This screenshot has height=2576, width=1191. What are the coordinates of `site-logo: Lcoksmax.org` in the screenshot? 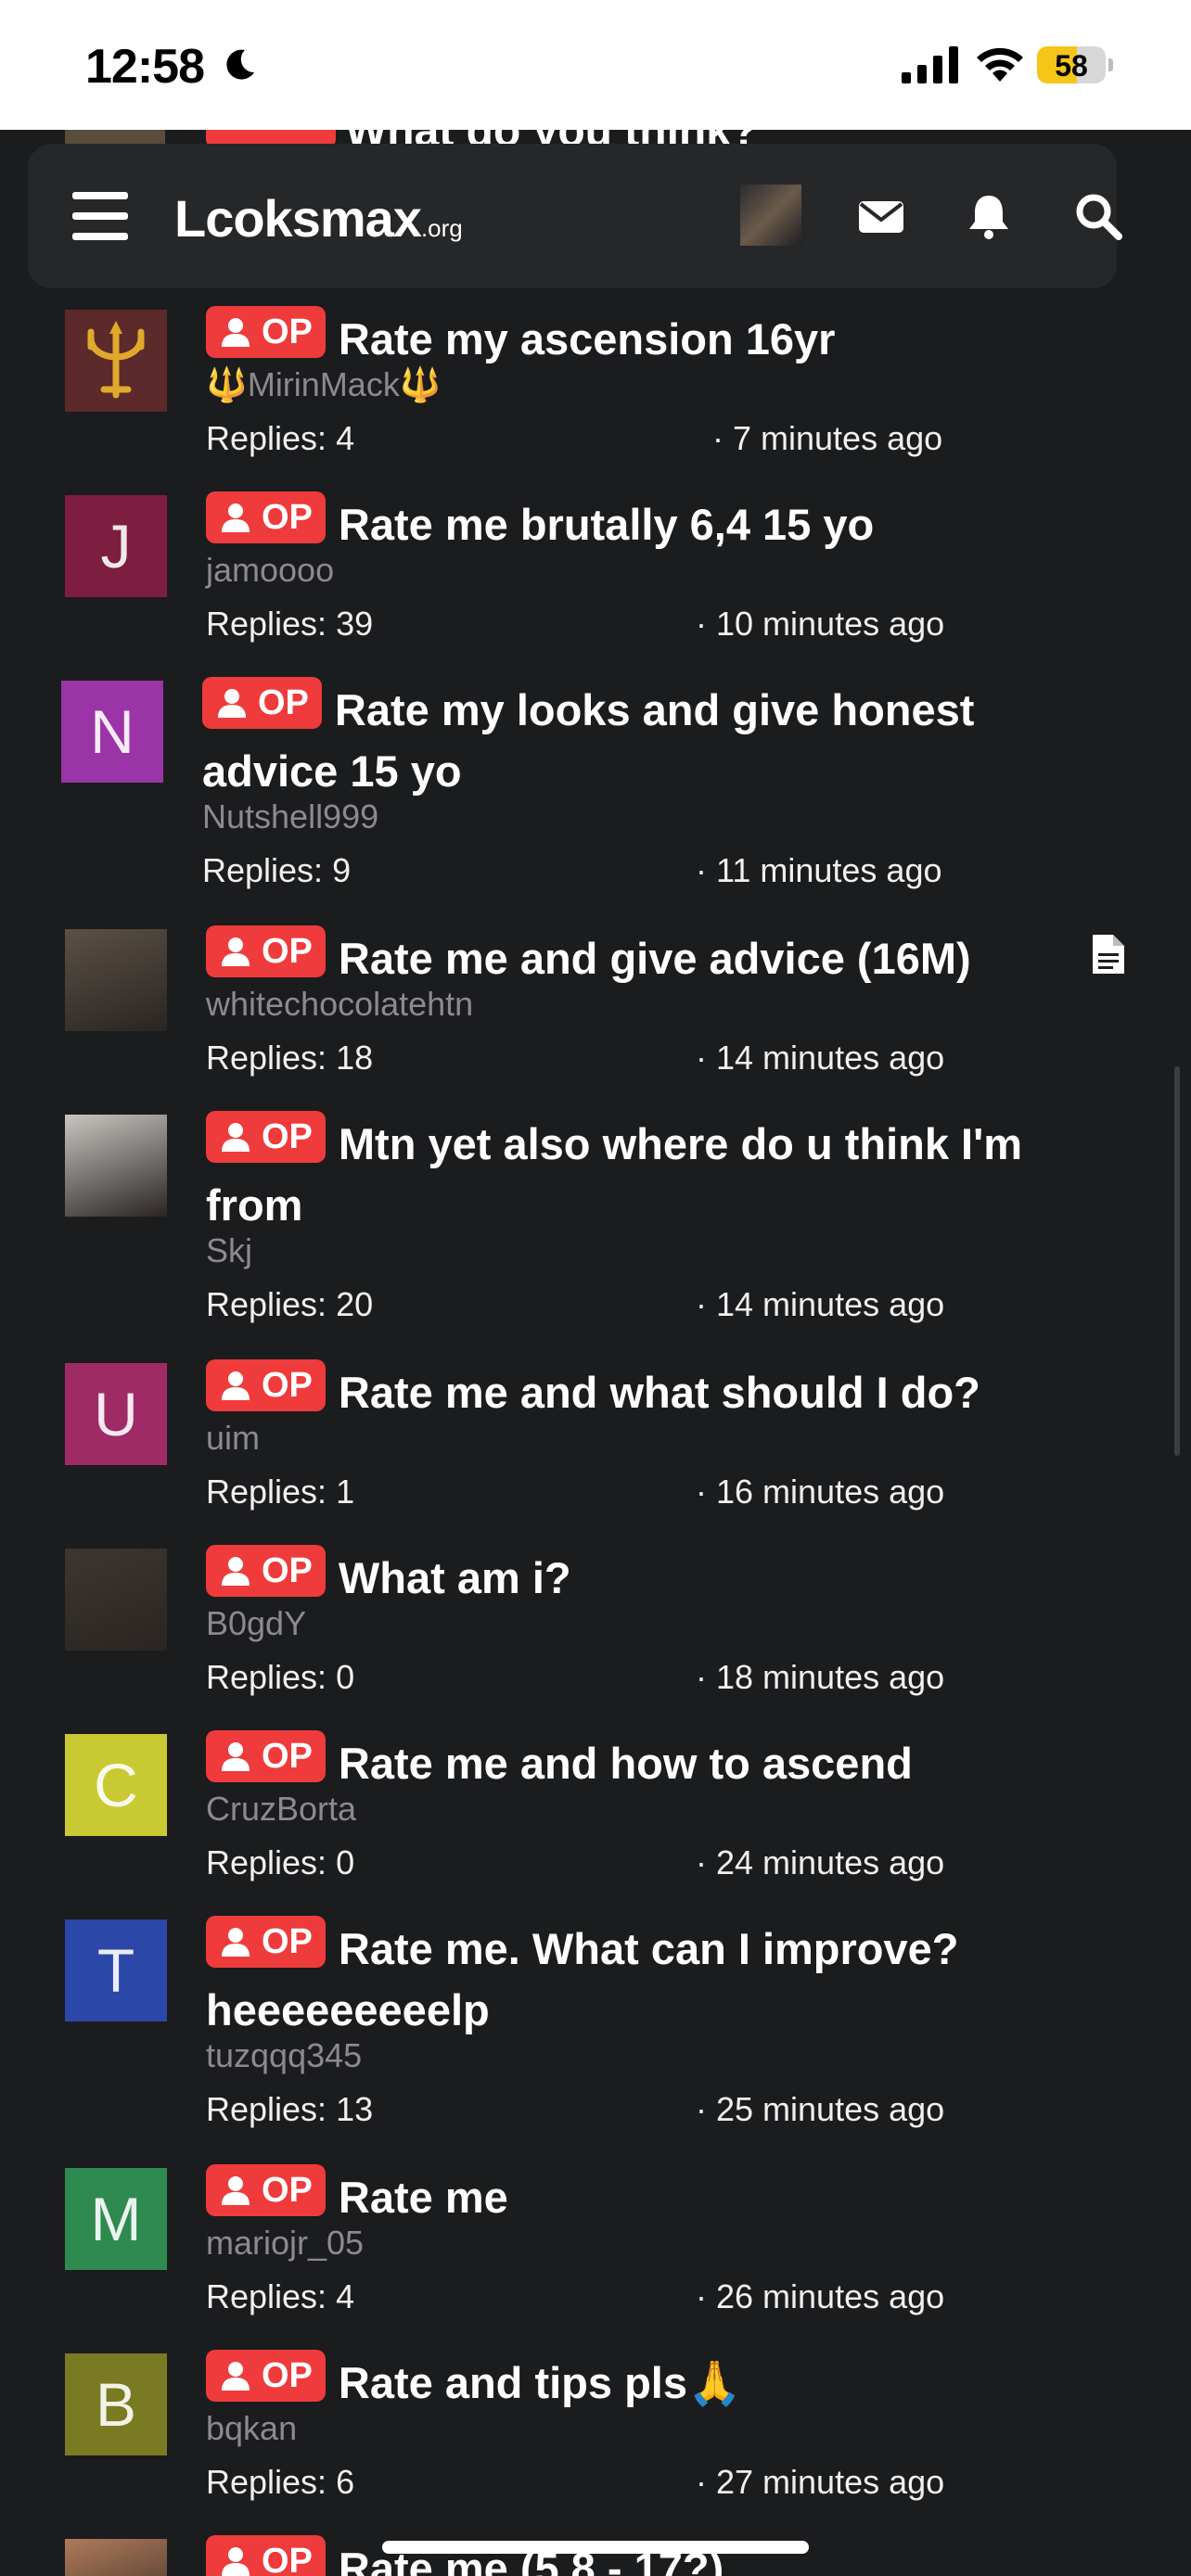 It's located at (318, 218).